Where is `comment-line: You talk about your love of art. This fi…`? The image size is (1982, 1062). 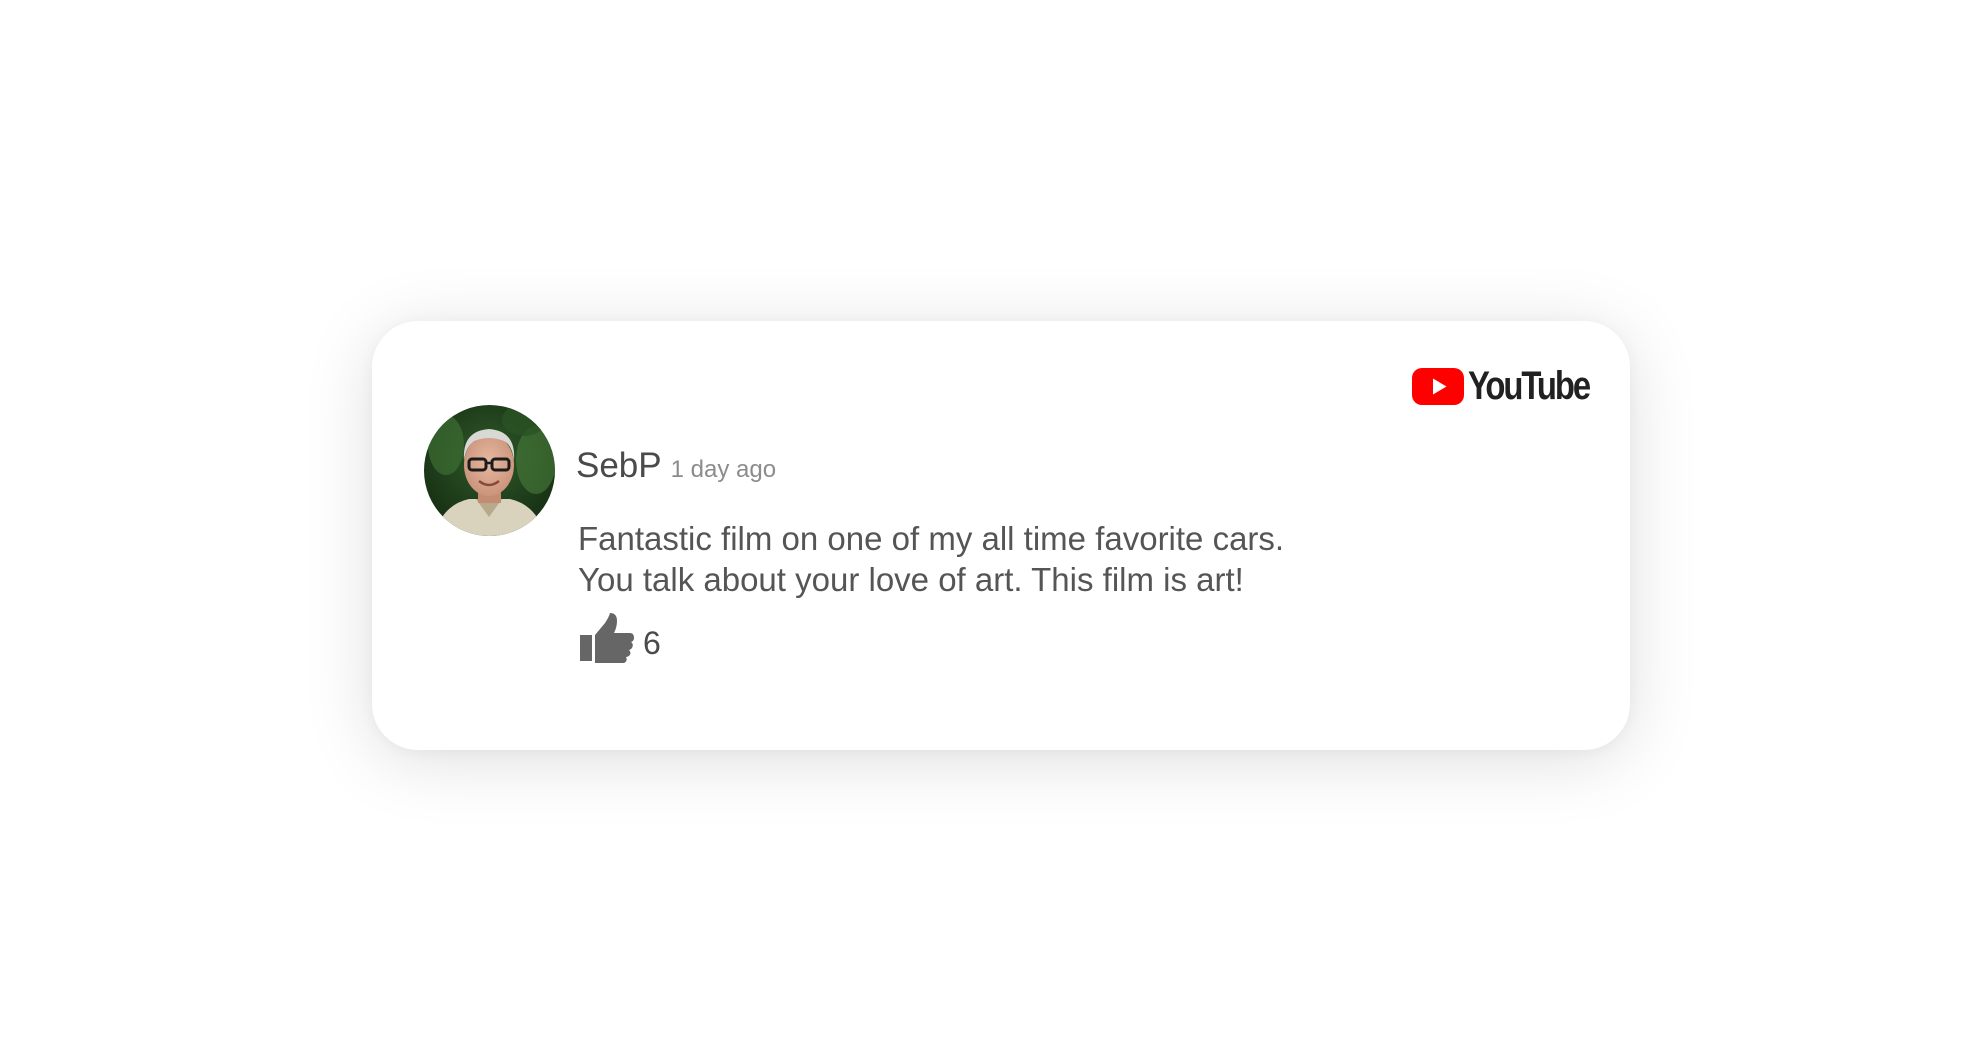 comment-line: You talk about your love of art. This fi… is located at coordinates (911, 579).